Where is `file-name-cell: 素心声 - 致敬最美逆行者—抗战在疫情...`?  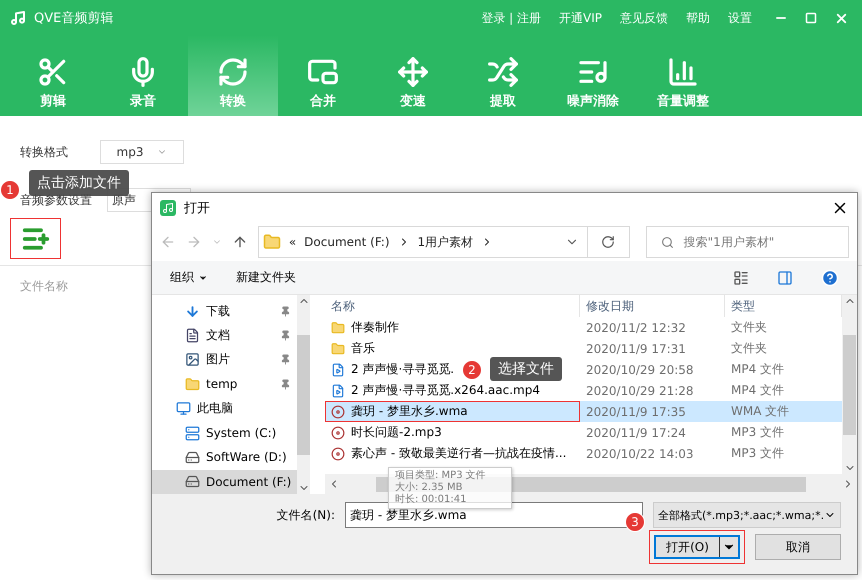 file-name-cell: 素心声 - 致敬最美逆行者—抗战在疫情... is located at coordinates (445, 453).